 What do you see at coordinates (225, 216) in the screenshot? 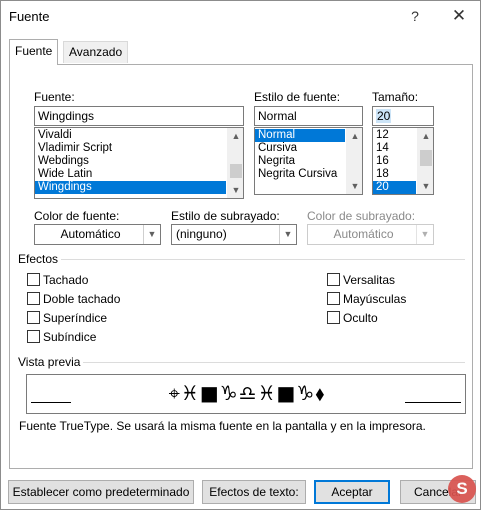
I see `underline-style-label: Estilo de subrayado:` at bounding box center [225, 216].